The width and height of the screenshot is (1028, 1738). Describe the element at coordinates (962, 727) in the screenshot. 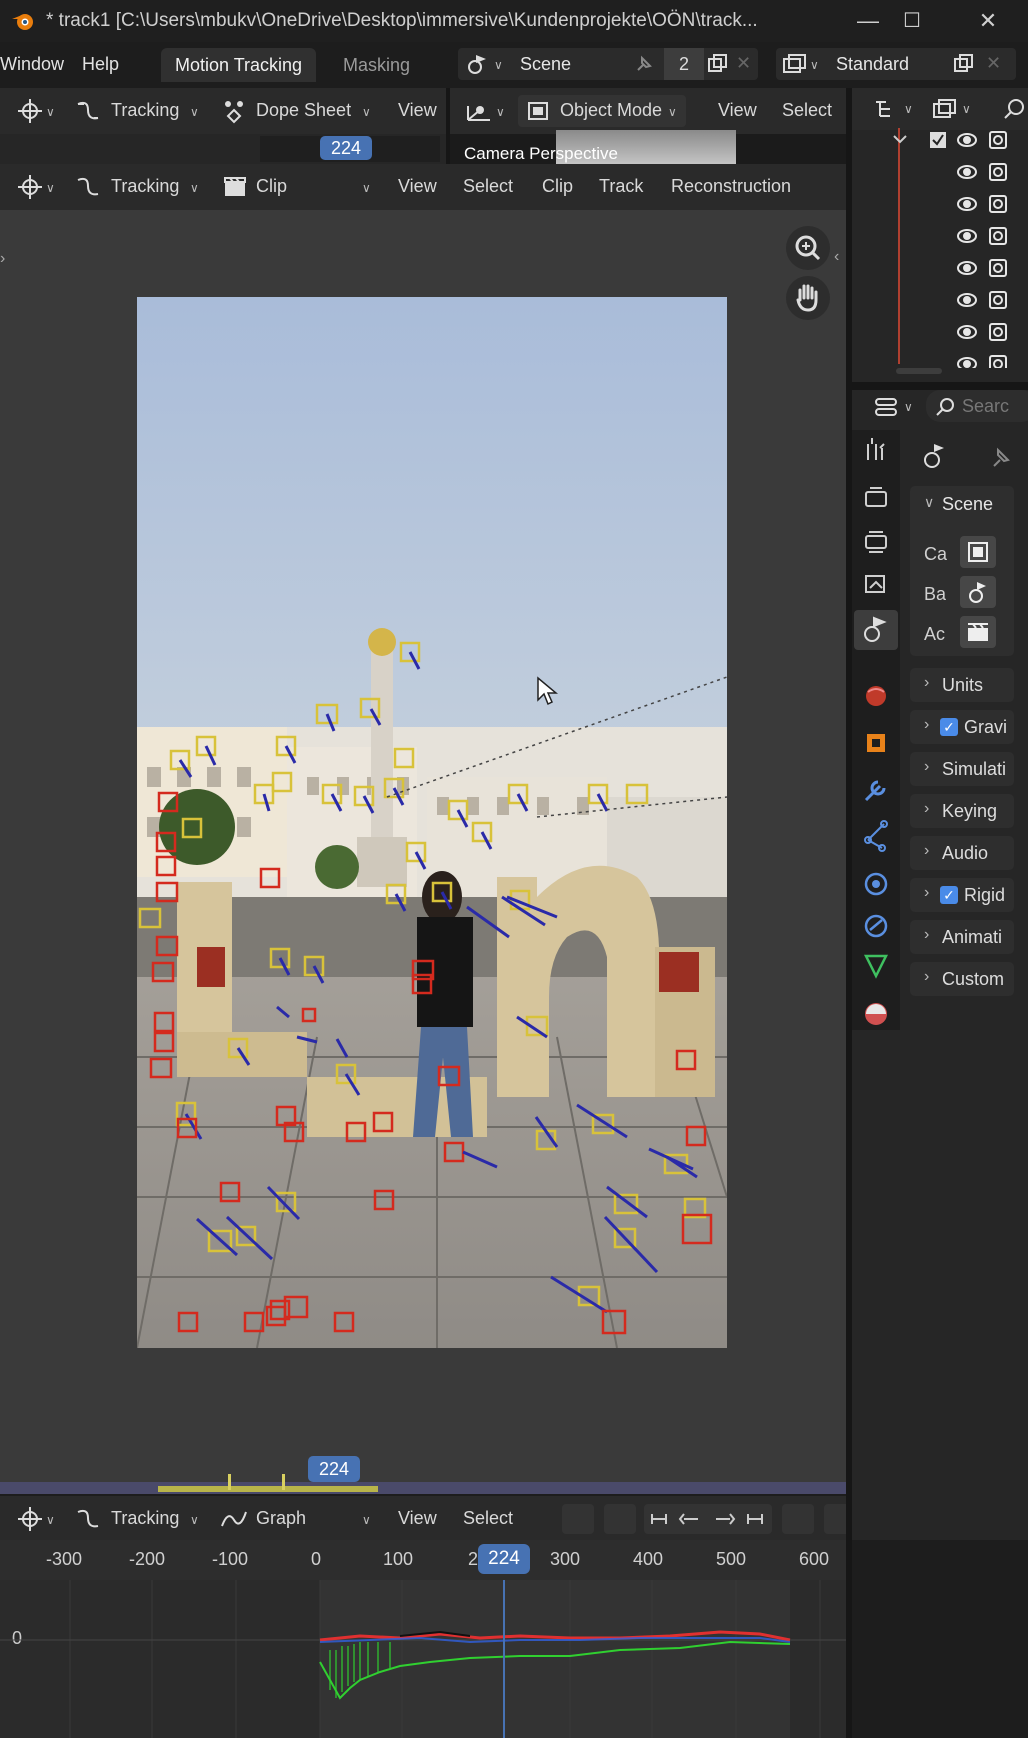

I see `panel-gravity: › ✓ Gravi` at that location.